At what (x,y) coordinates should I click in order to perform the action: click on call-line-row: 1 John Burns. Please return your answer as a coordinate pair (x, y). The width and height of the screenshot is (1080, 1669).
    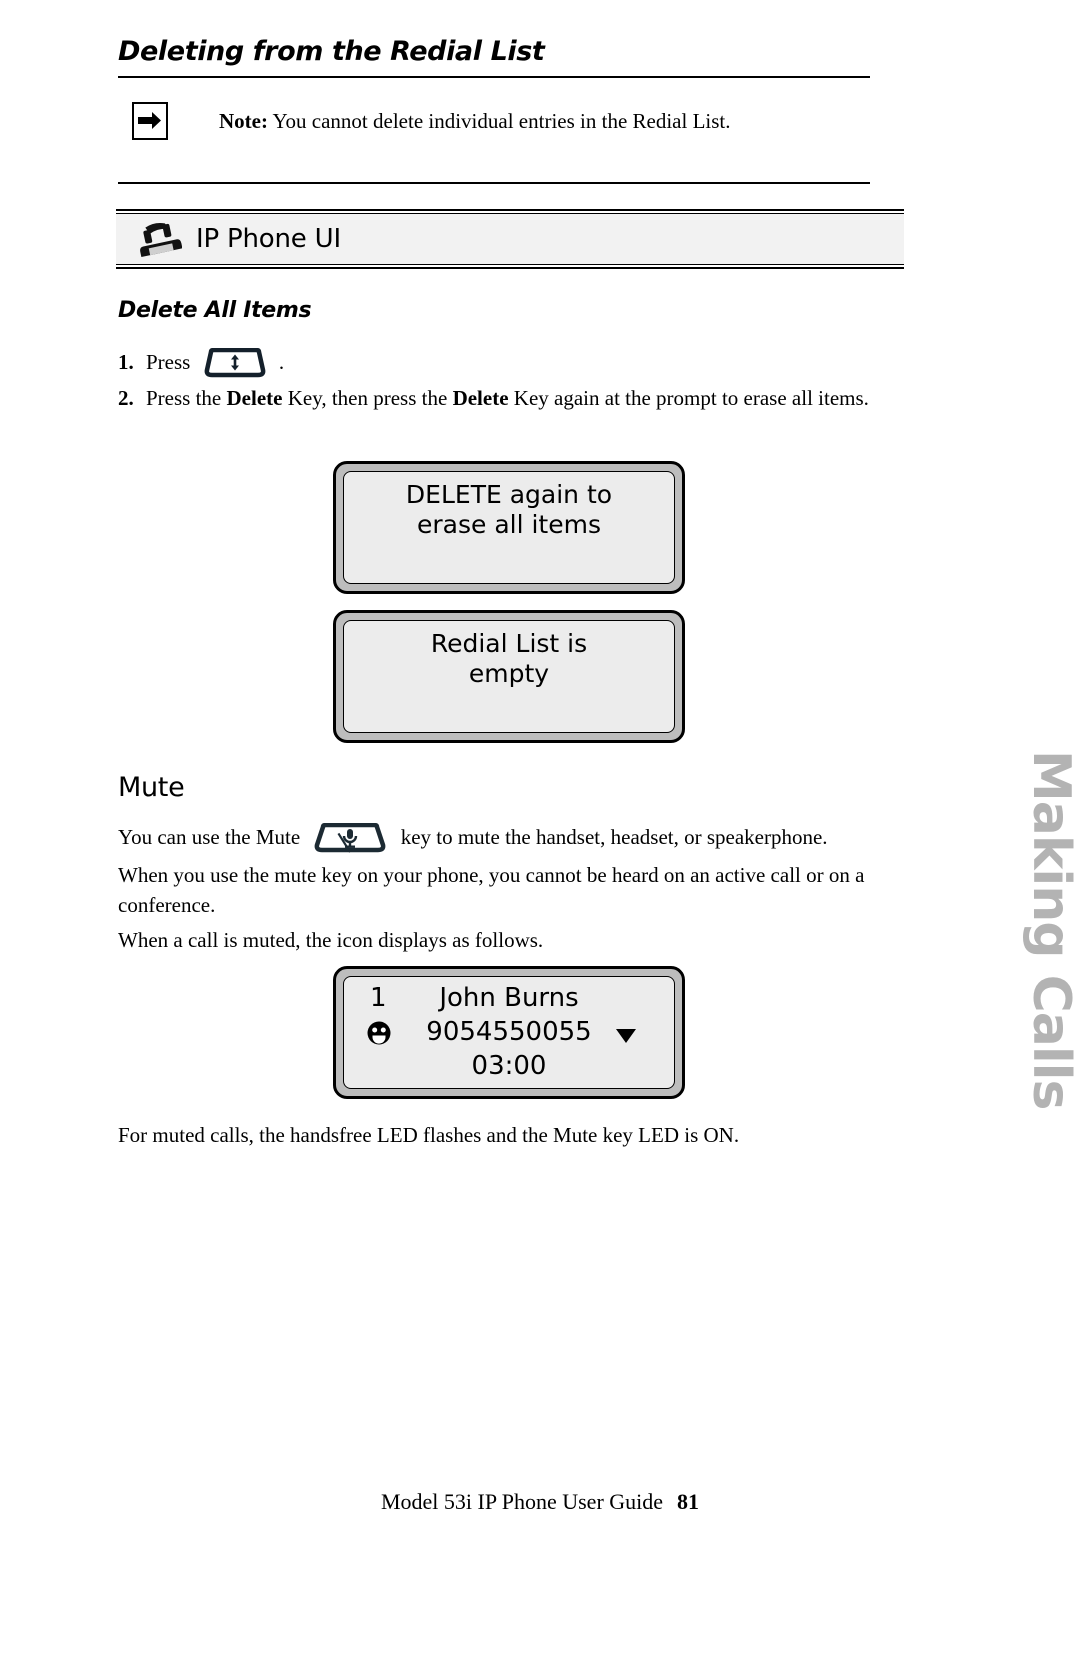
    Looking at the image, I should click on (509, 1000).